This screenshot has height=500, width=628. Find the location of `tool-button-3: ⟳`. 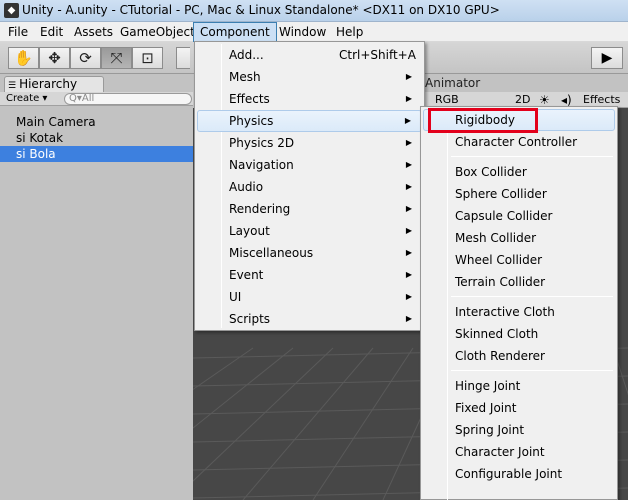

tool-button-3: ⟳ is located at coordinates (85, 58).